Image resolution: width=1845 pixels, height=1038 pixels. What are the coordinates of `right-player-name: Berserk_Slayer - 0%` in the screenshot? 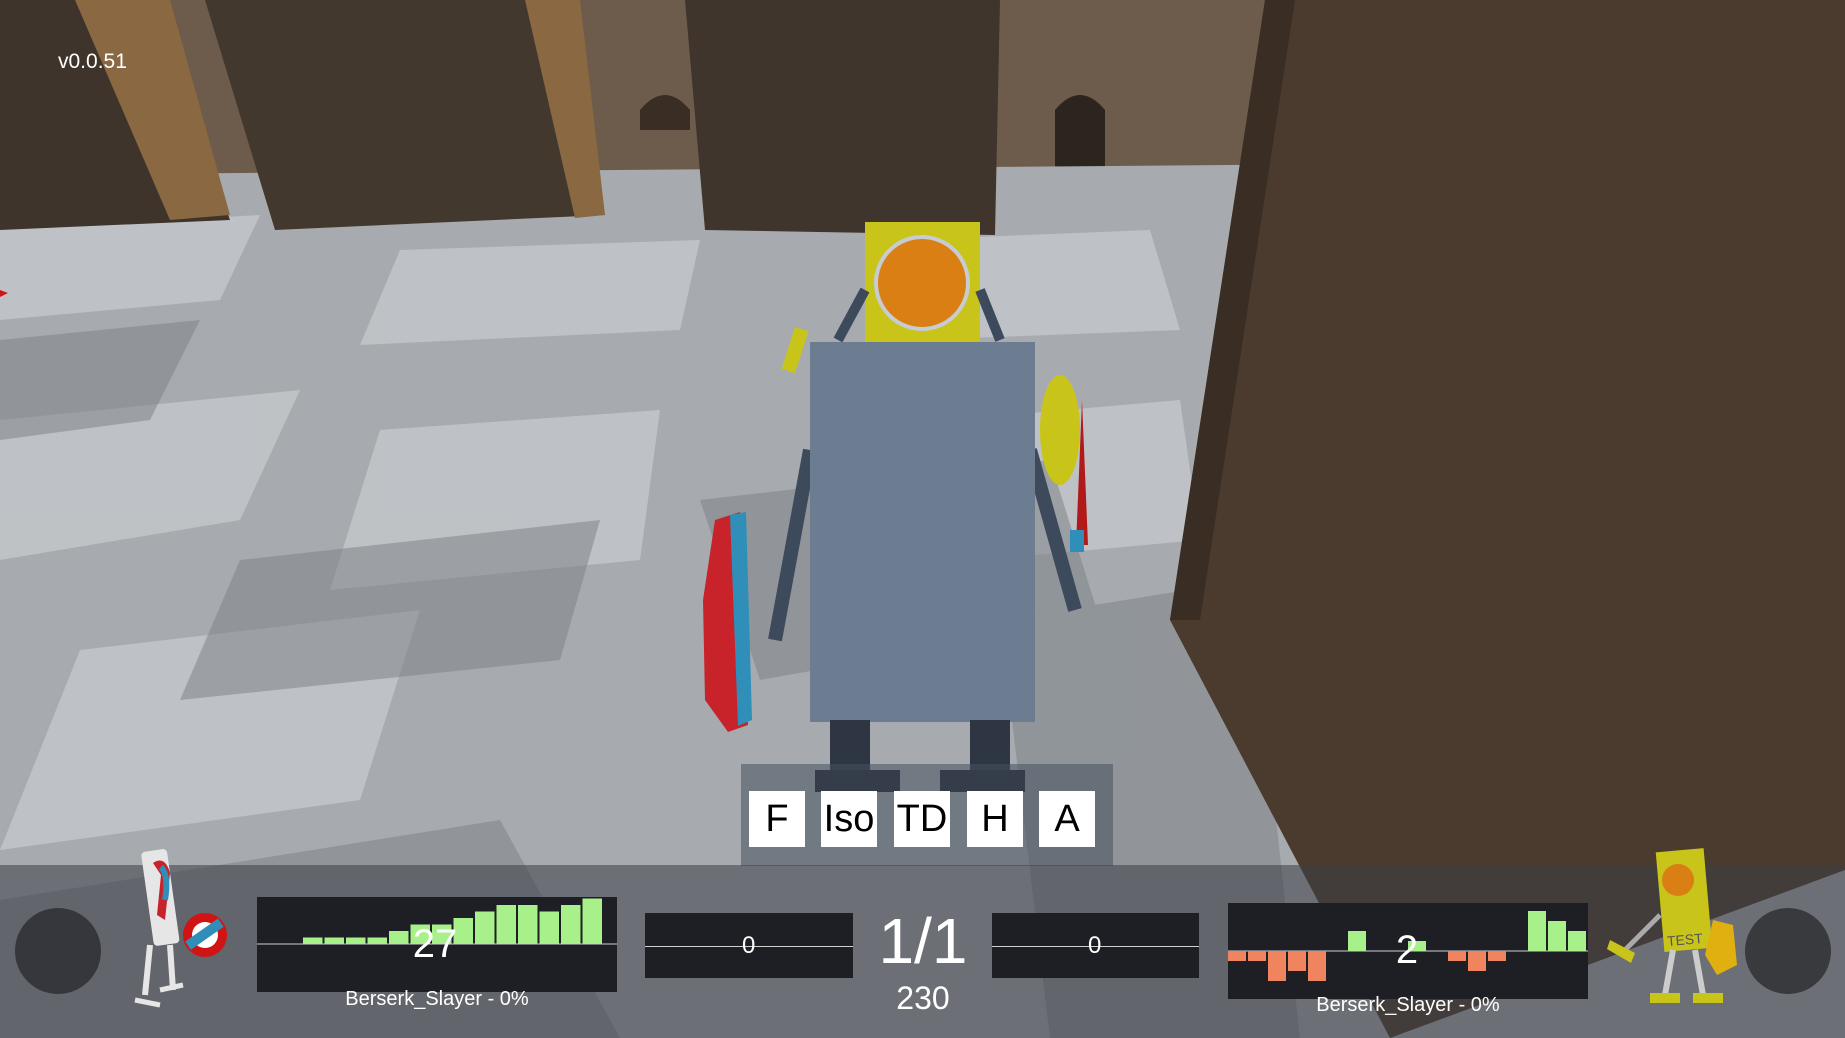 It's located at (1408, 1005).